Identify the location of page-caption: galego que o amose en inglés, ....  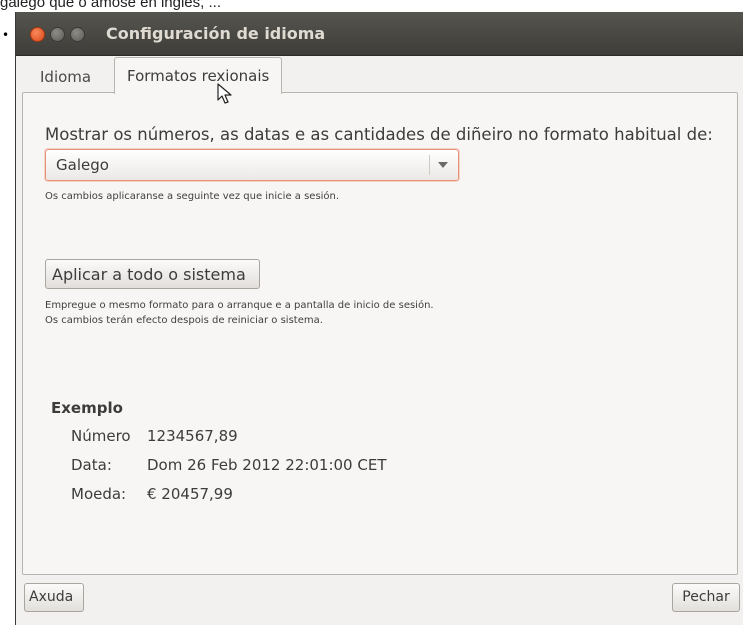
(110, 5).